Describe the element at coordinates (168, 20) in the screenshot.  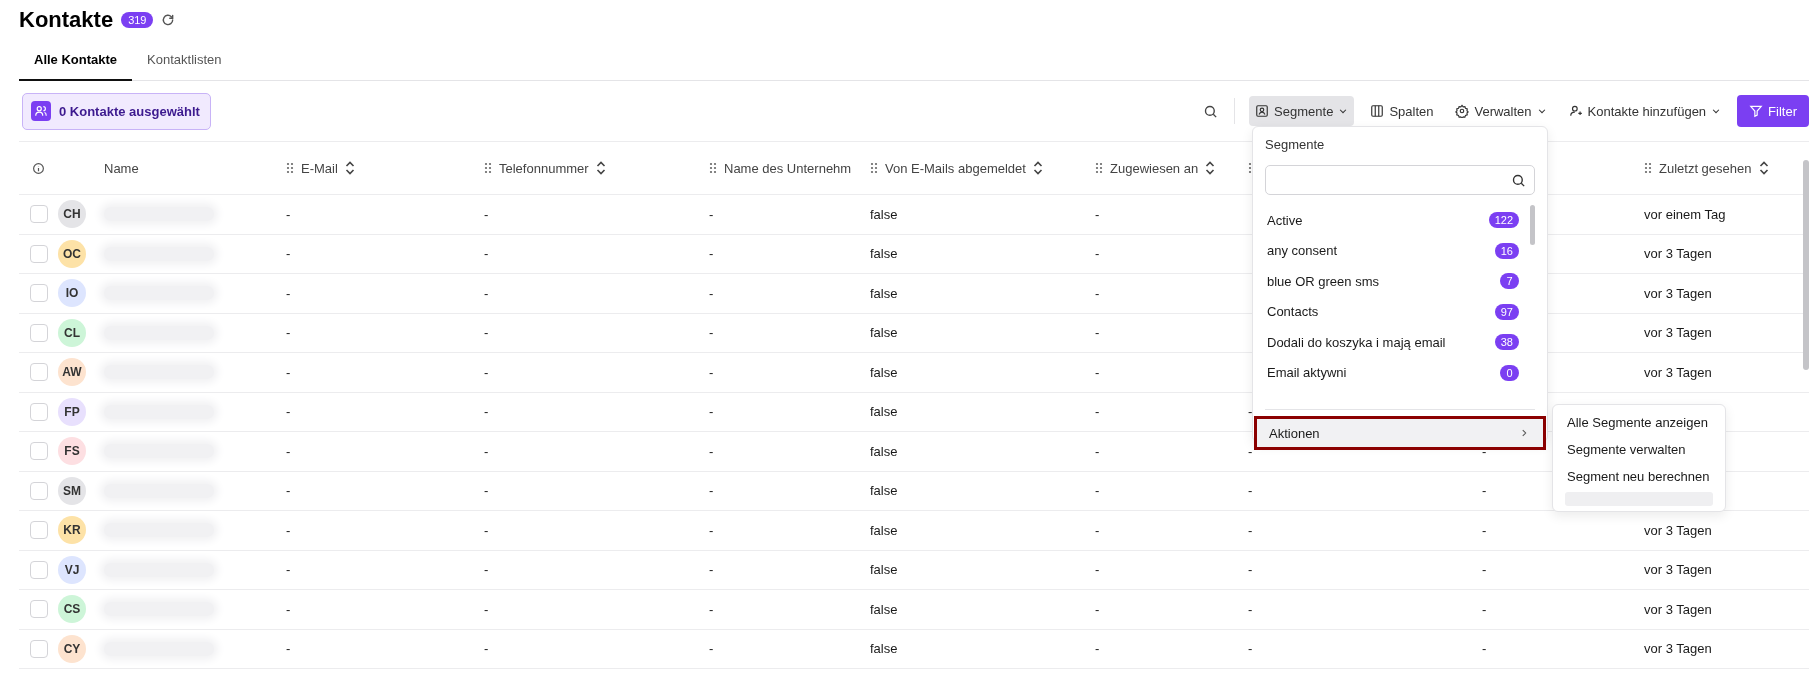
I see `refresh-icon` at that location.